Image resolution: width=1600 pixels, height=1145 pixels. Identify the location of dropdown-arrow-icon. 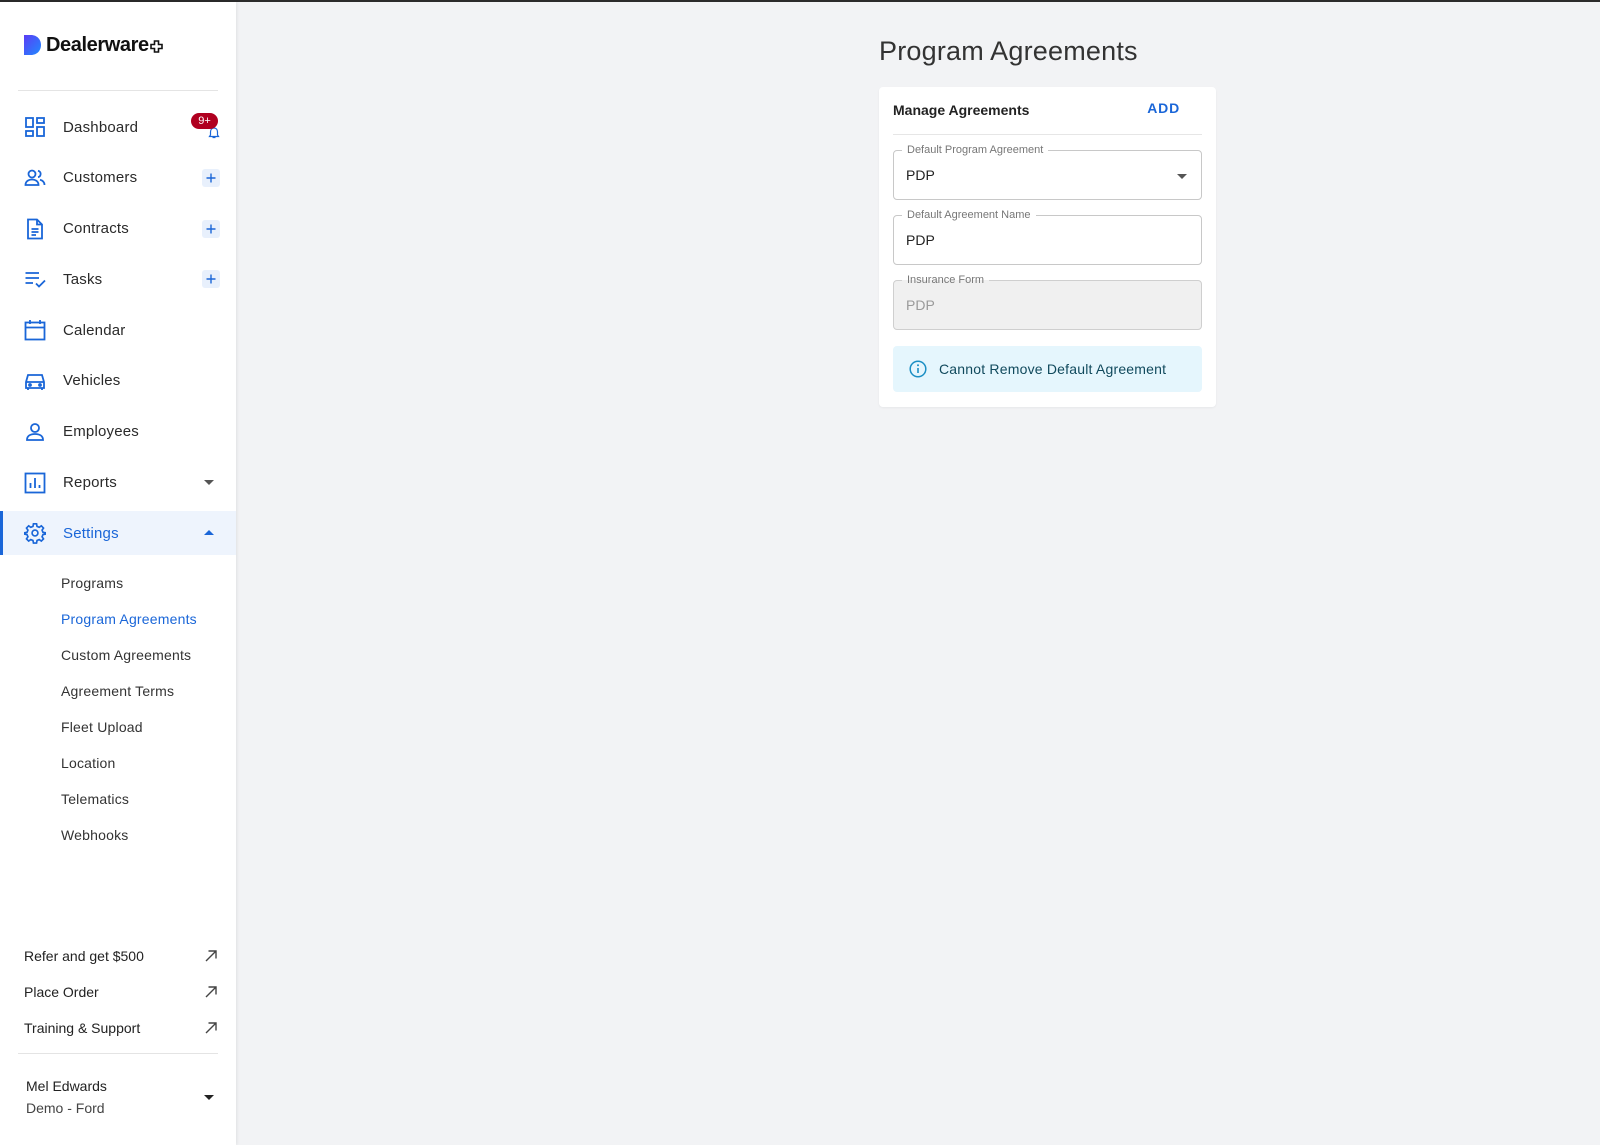
(1182, 176).